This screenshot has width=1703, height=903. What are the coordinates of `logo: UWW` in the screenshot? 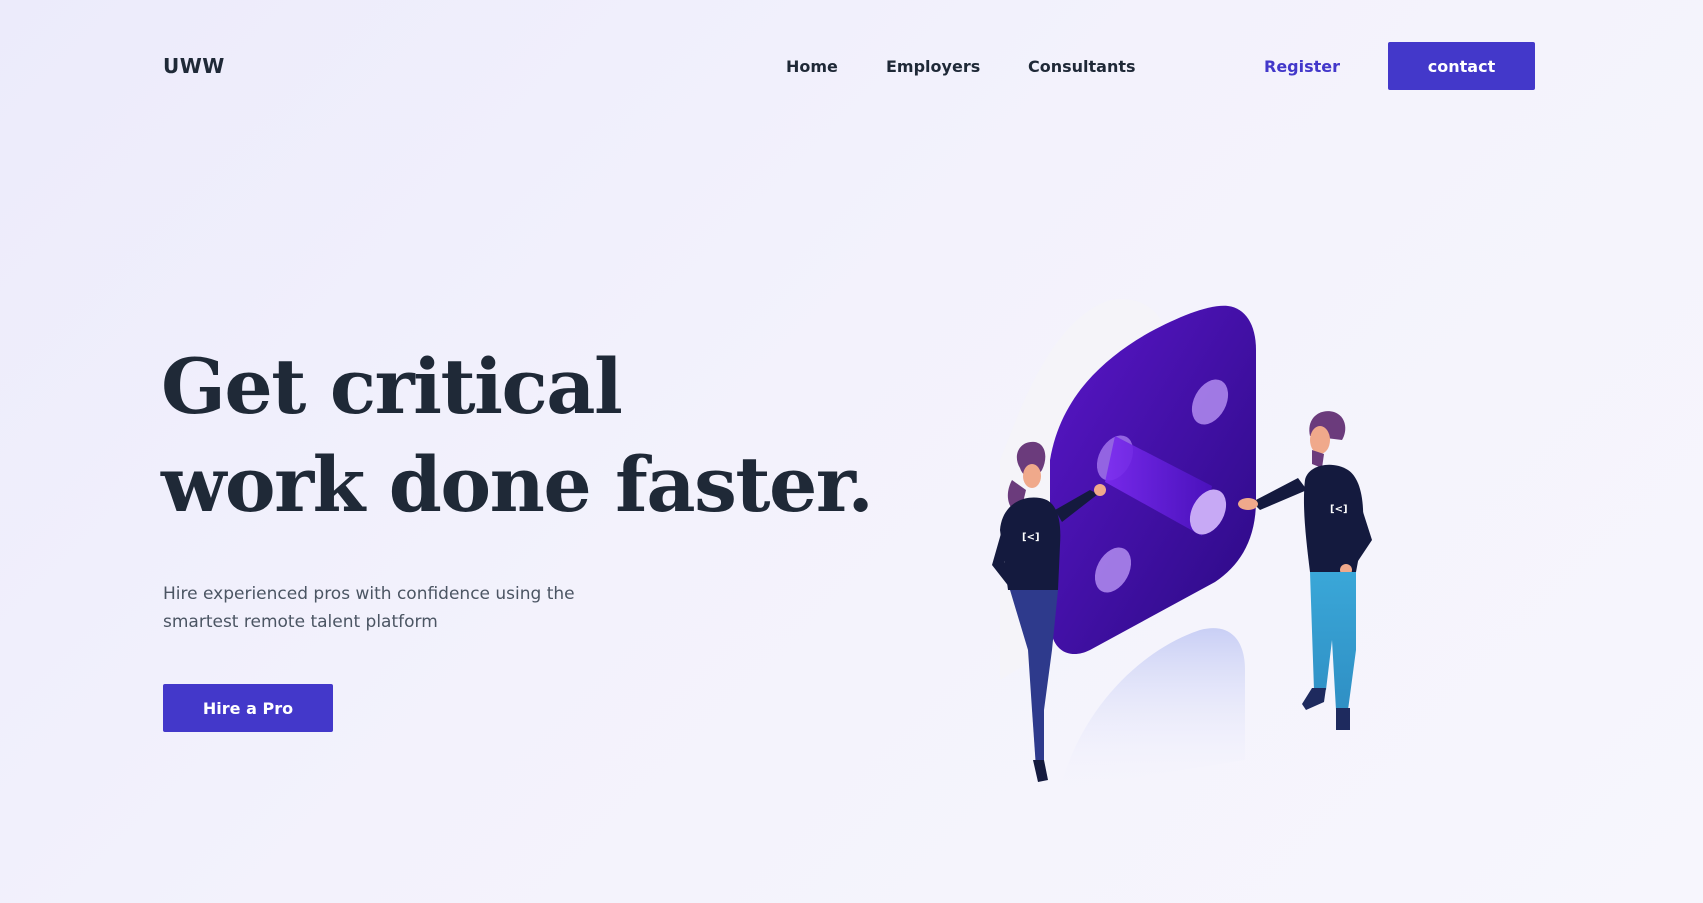 It's located at (194, 66).